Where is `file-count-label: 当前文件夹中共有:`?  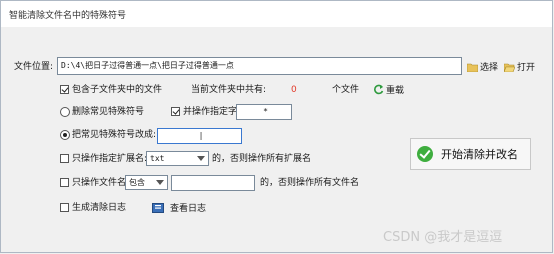
file-count-label: 当前文件夹中共有: is located at coordinates (229, 90).